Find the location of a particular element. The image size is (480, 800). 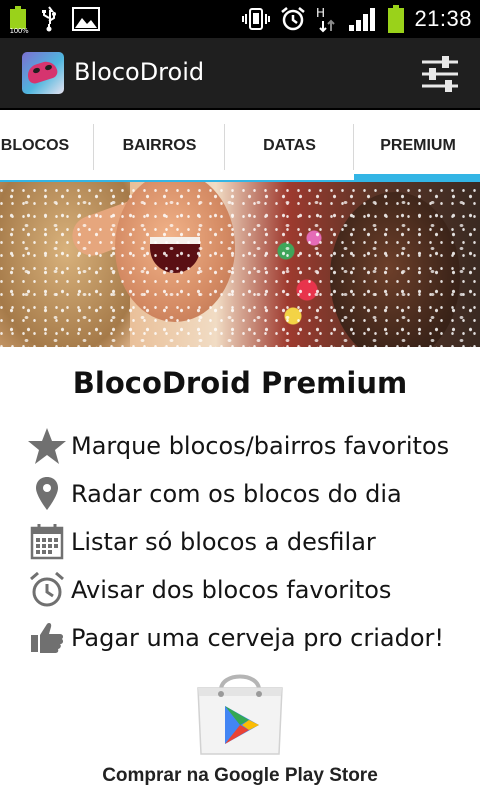

status-bar: 100% H 21:38 is located at coordinates (240, 19).